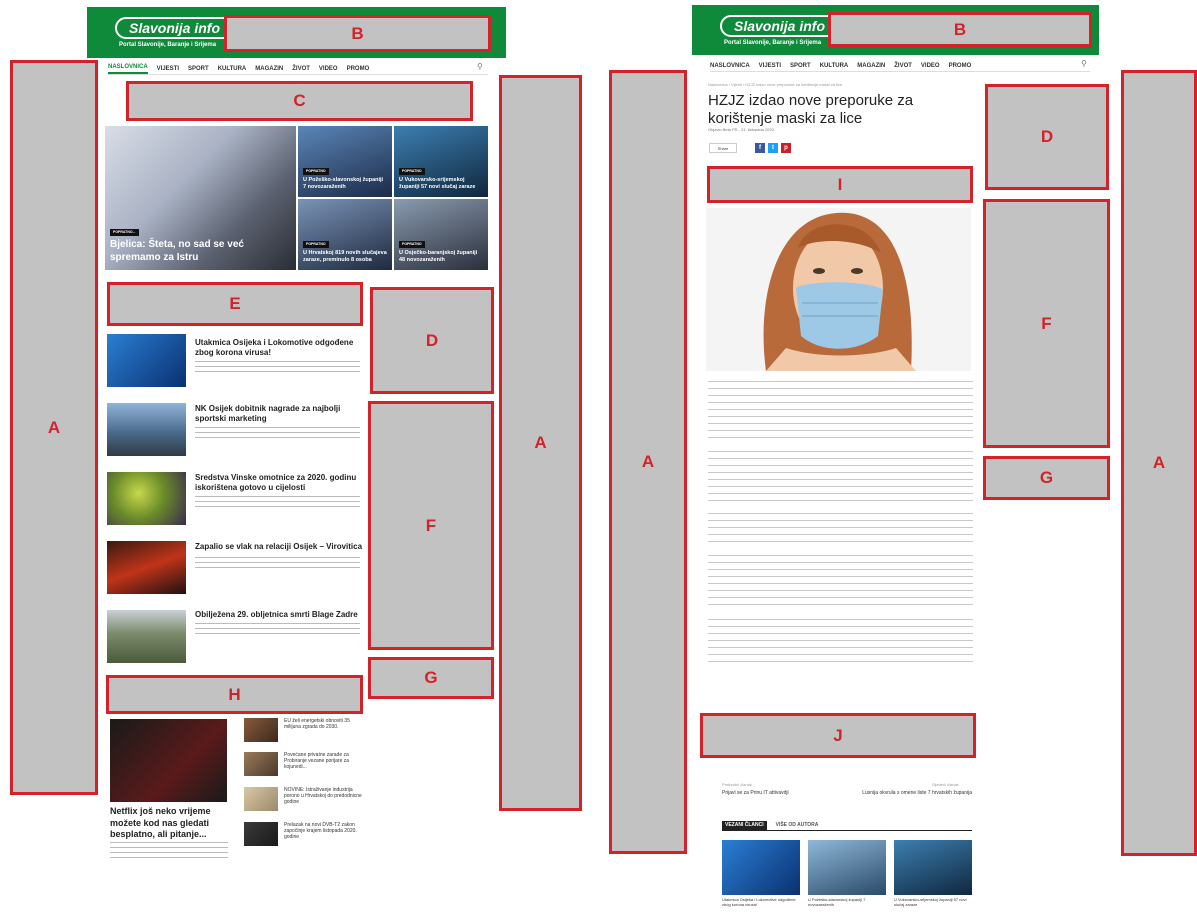 The image size is (1197, 913). I want to click on ad-zone-f-right: F, so click(1046, 323).